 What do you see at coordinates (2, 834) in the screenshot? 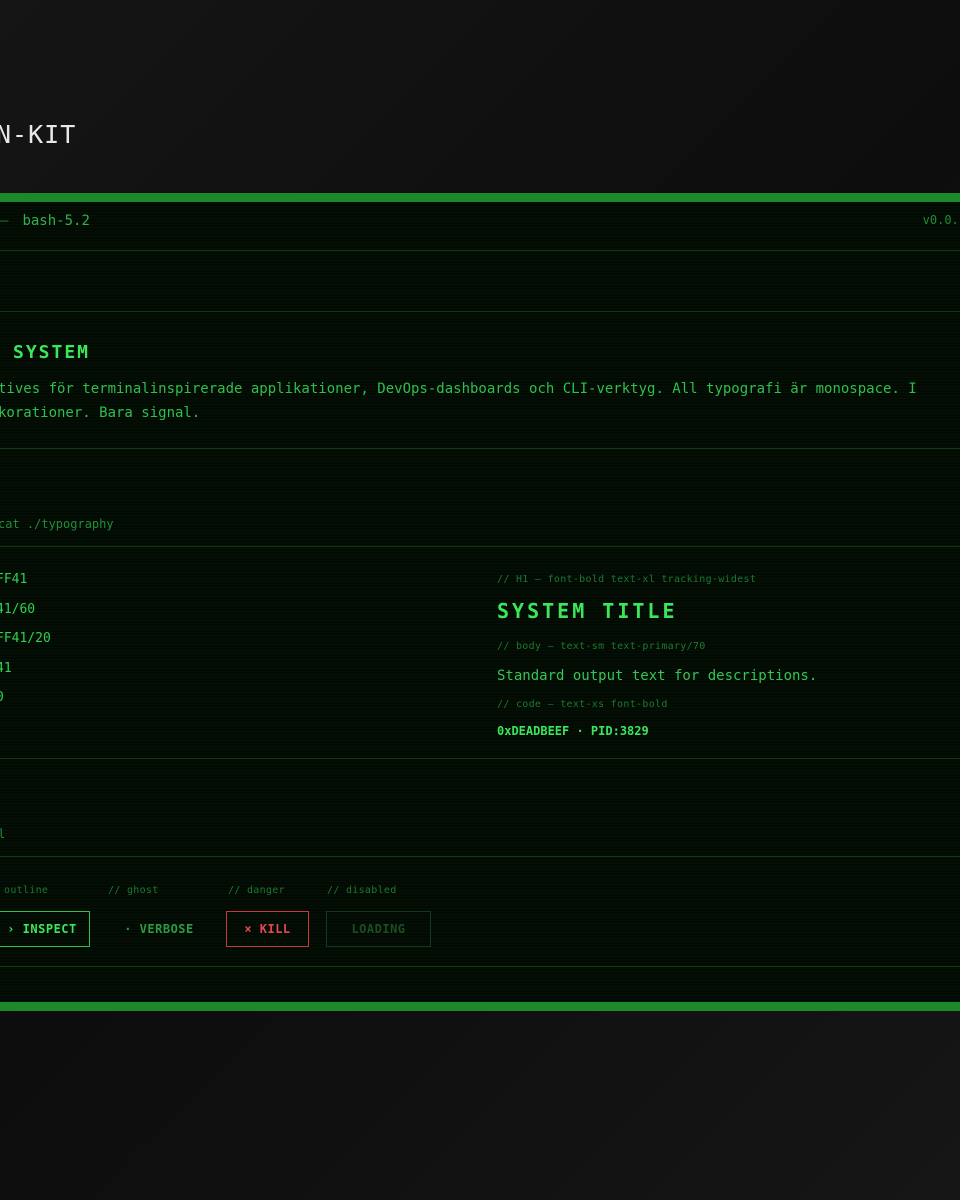
I see `controls-command: l` at bounding box center [2, 834].